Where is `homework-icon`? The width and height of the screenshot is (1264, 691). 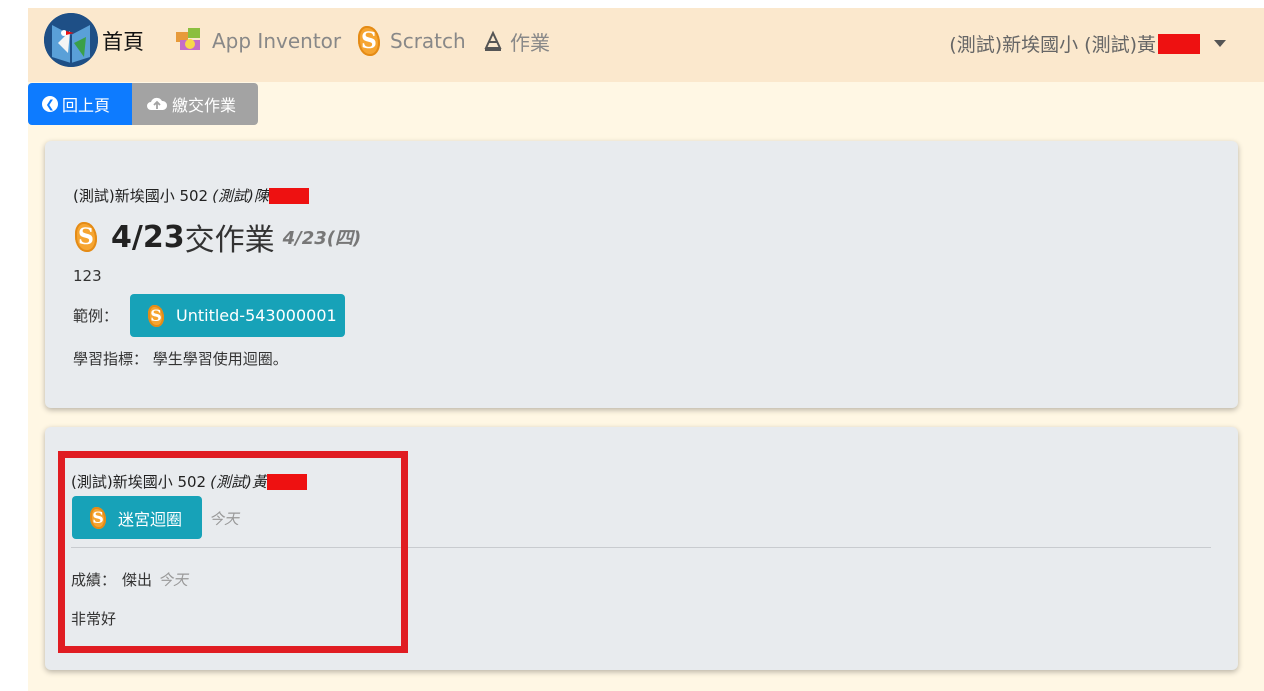
homework-icon is located at coordinates (493, 41).